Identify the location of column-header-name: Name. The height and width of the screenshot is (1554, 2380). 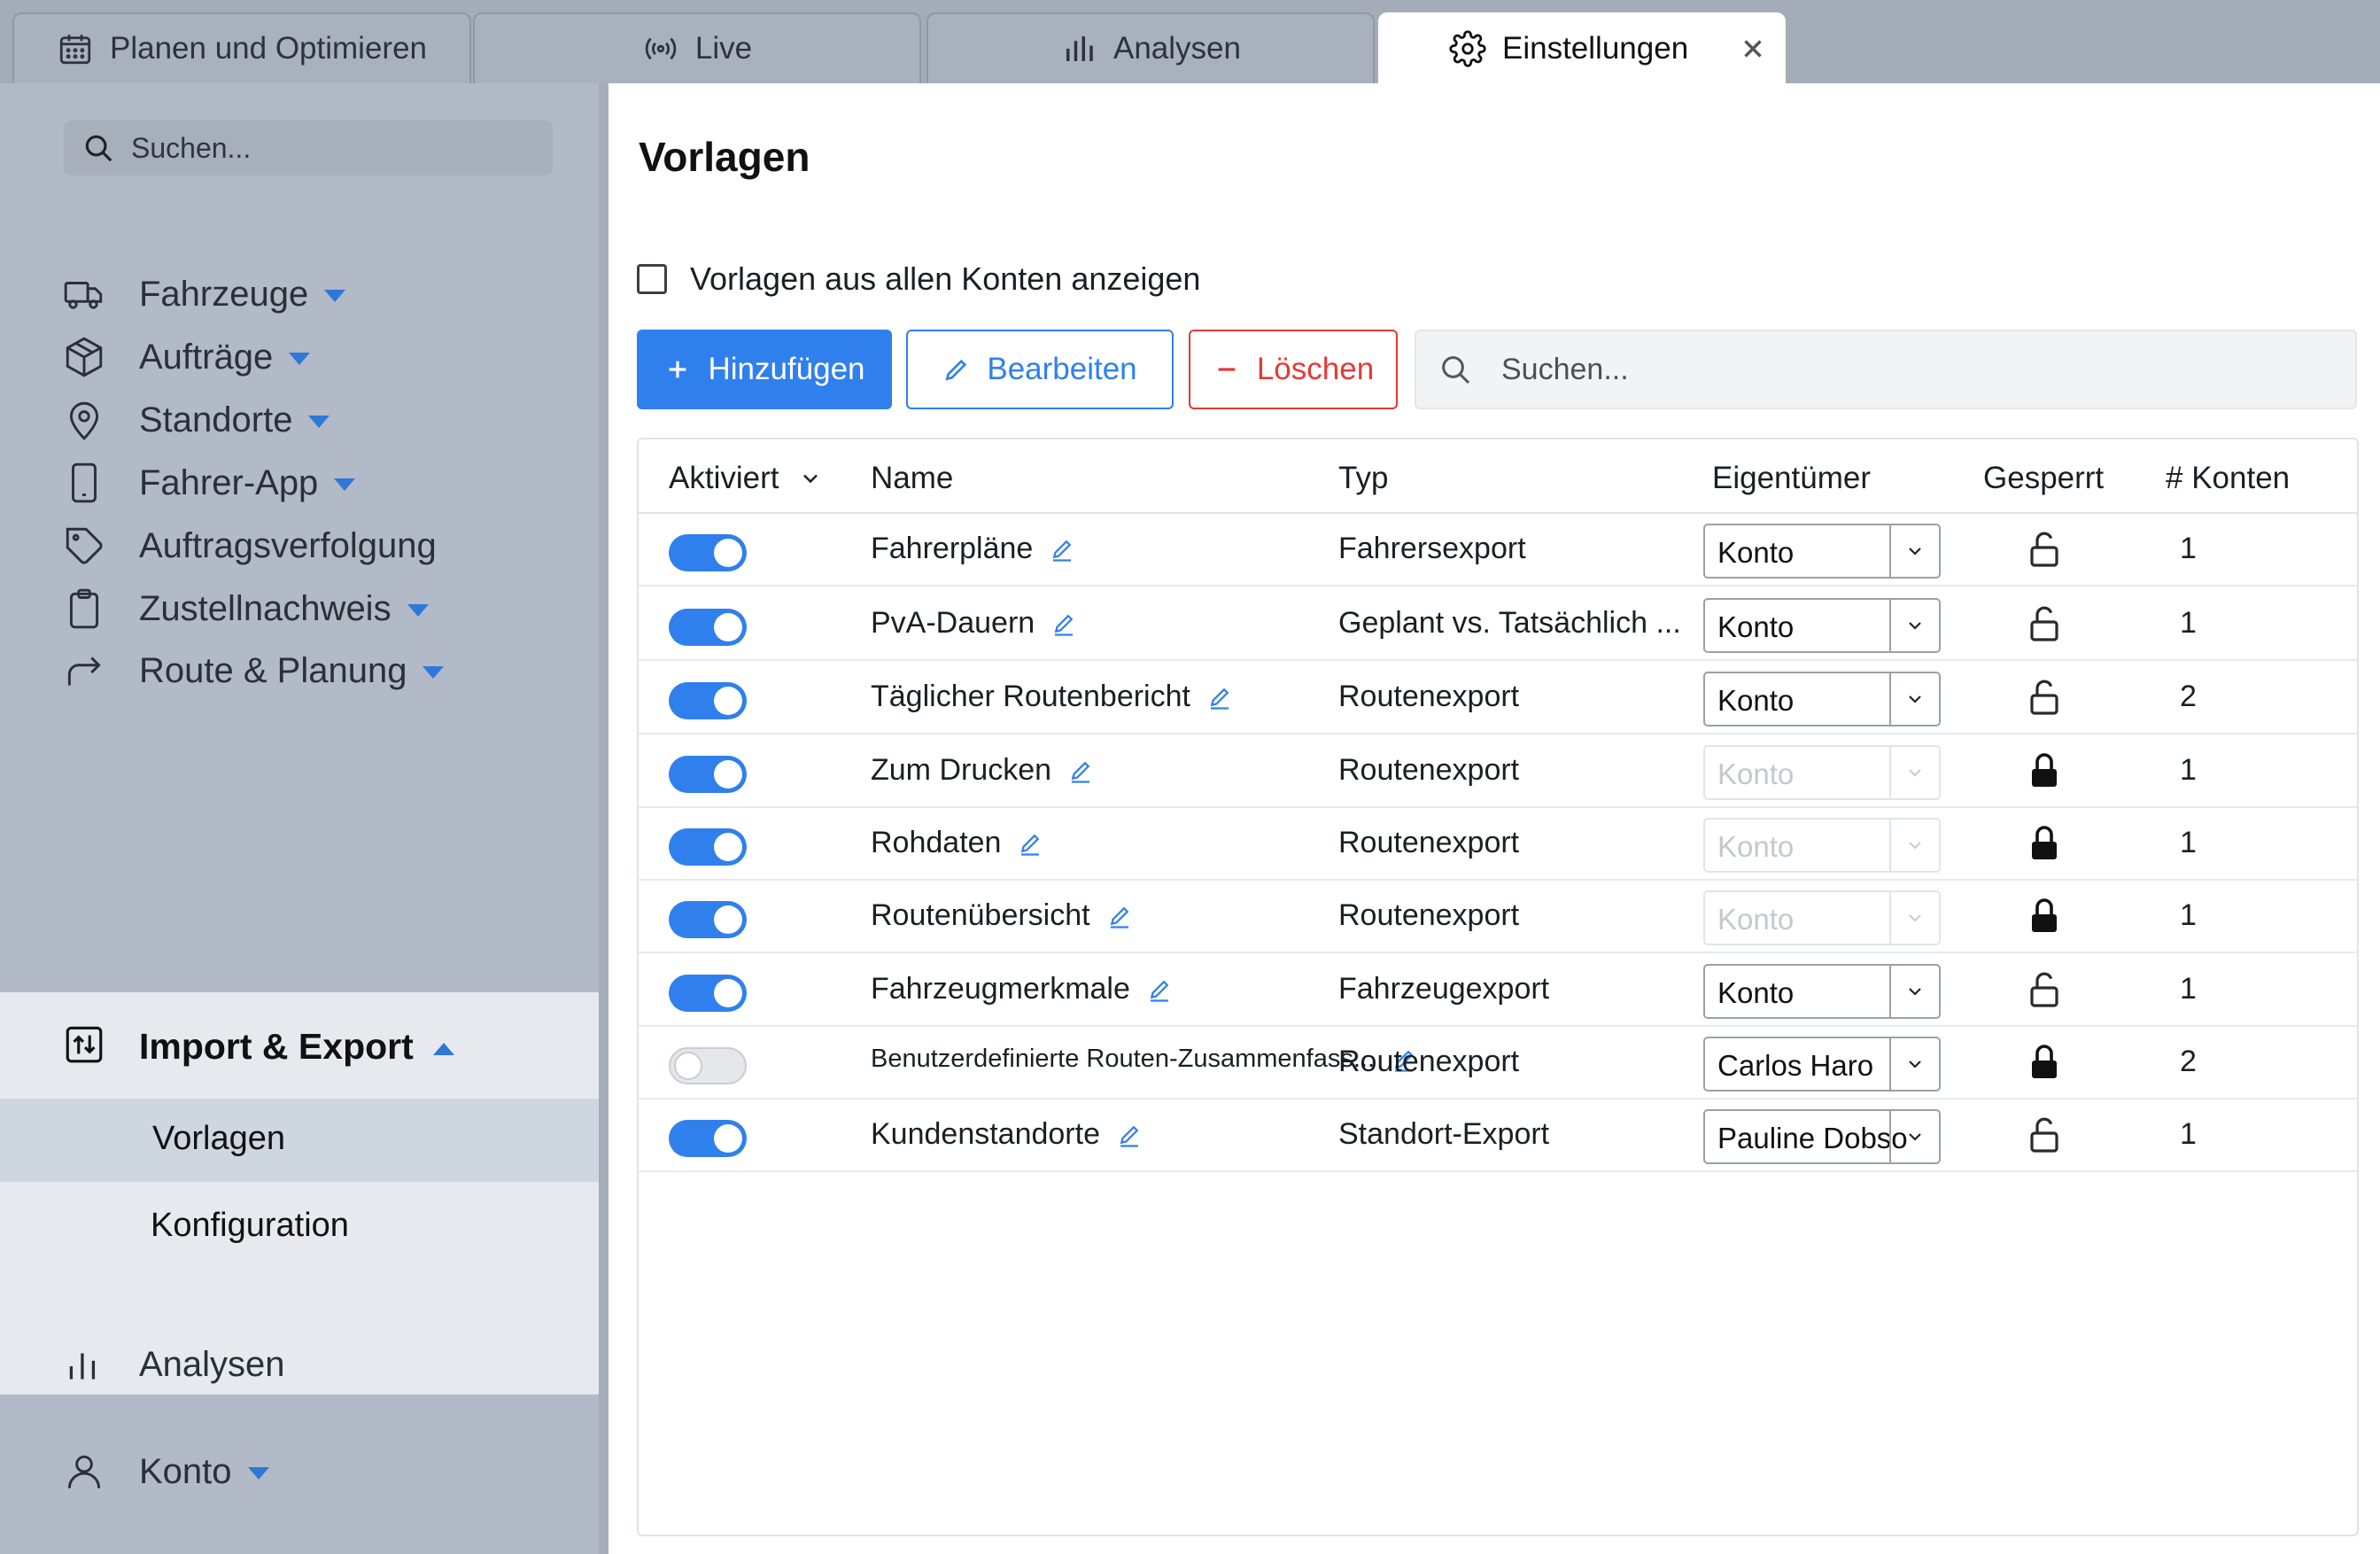
(912, 478).